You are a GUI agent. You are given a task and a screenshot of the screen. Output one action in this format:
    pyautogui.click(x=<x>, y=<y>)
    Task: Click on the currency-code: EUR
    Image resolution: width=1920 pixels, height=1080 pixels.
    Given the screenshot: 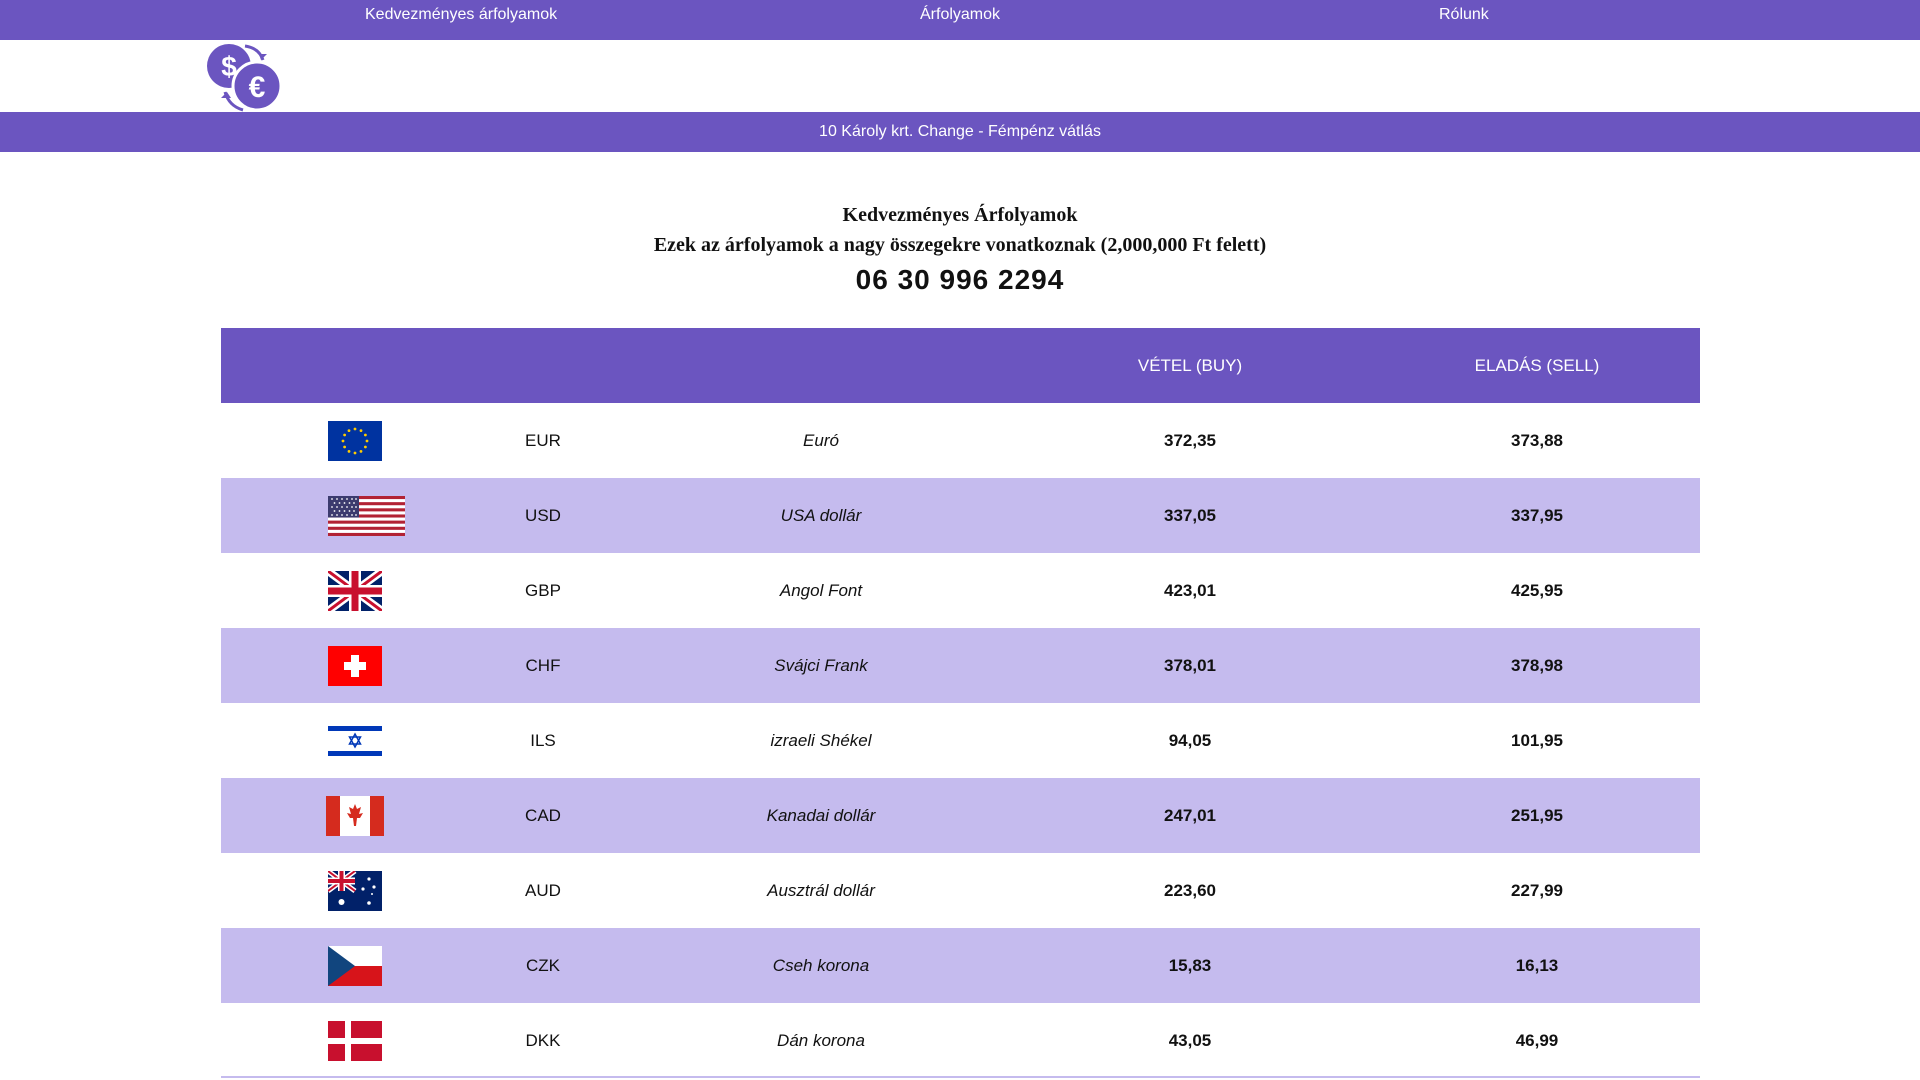 What is the action you would take?
    pyautogui.click(x=543, y=440)
    